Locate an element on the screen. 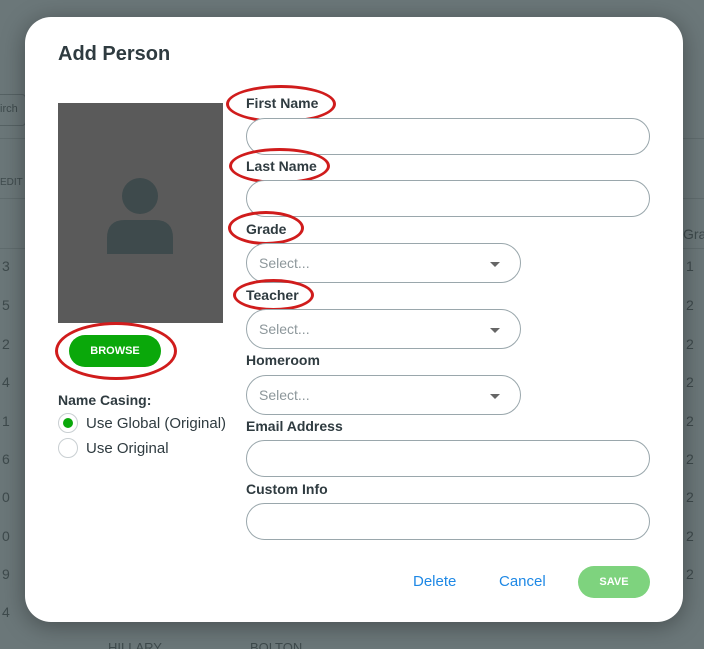 This screenshot has width=704, height=649. radio-use-global: Use Global (Original) is located at coordinates (142, 423).